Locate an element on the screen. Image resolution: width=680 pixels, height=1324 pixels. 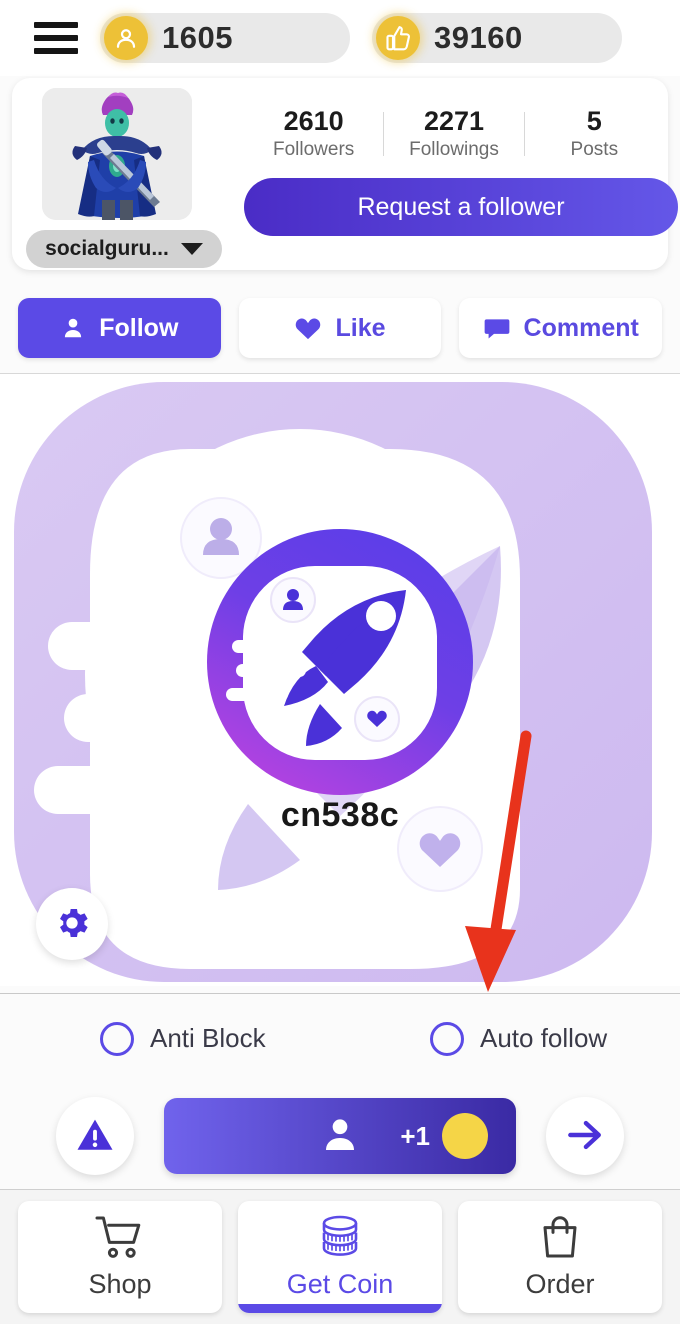
anti-block-label: Anti Block is located at coordinates (208, 1038).